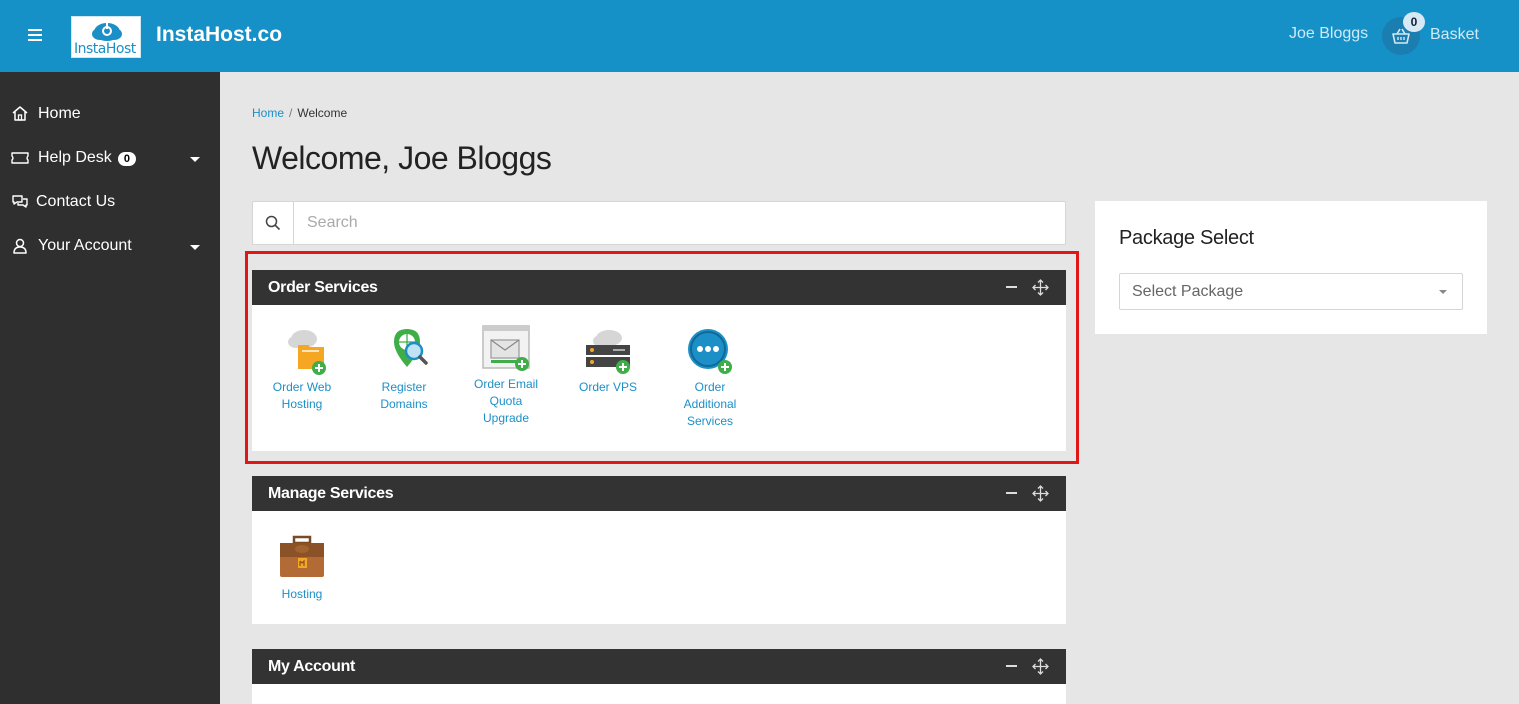  What do you see at coordinates (1454, 35) in the screenshot?
I see `basket-link: Basket` at bounding box center [1454, 35].